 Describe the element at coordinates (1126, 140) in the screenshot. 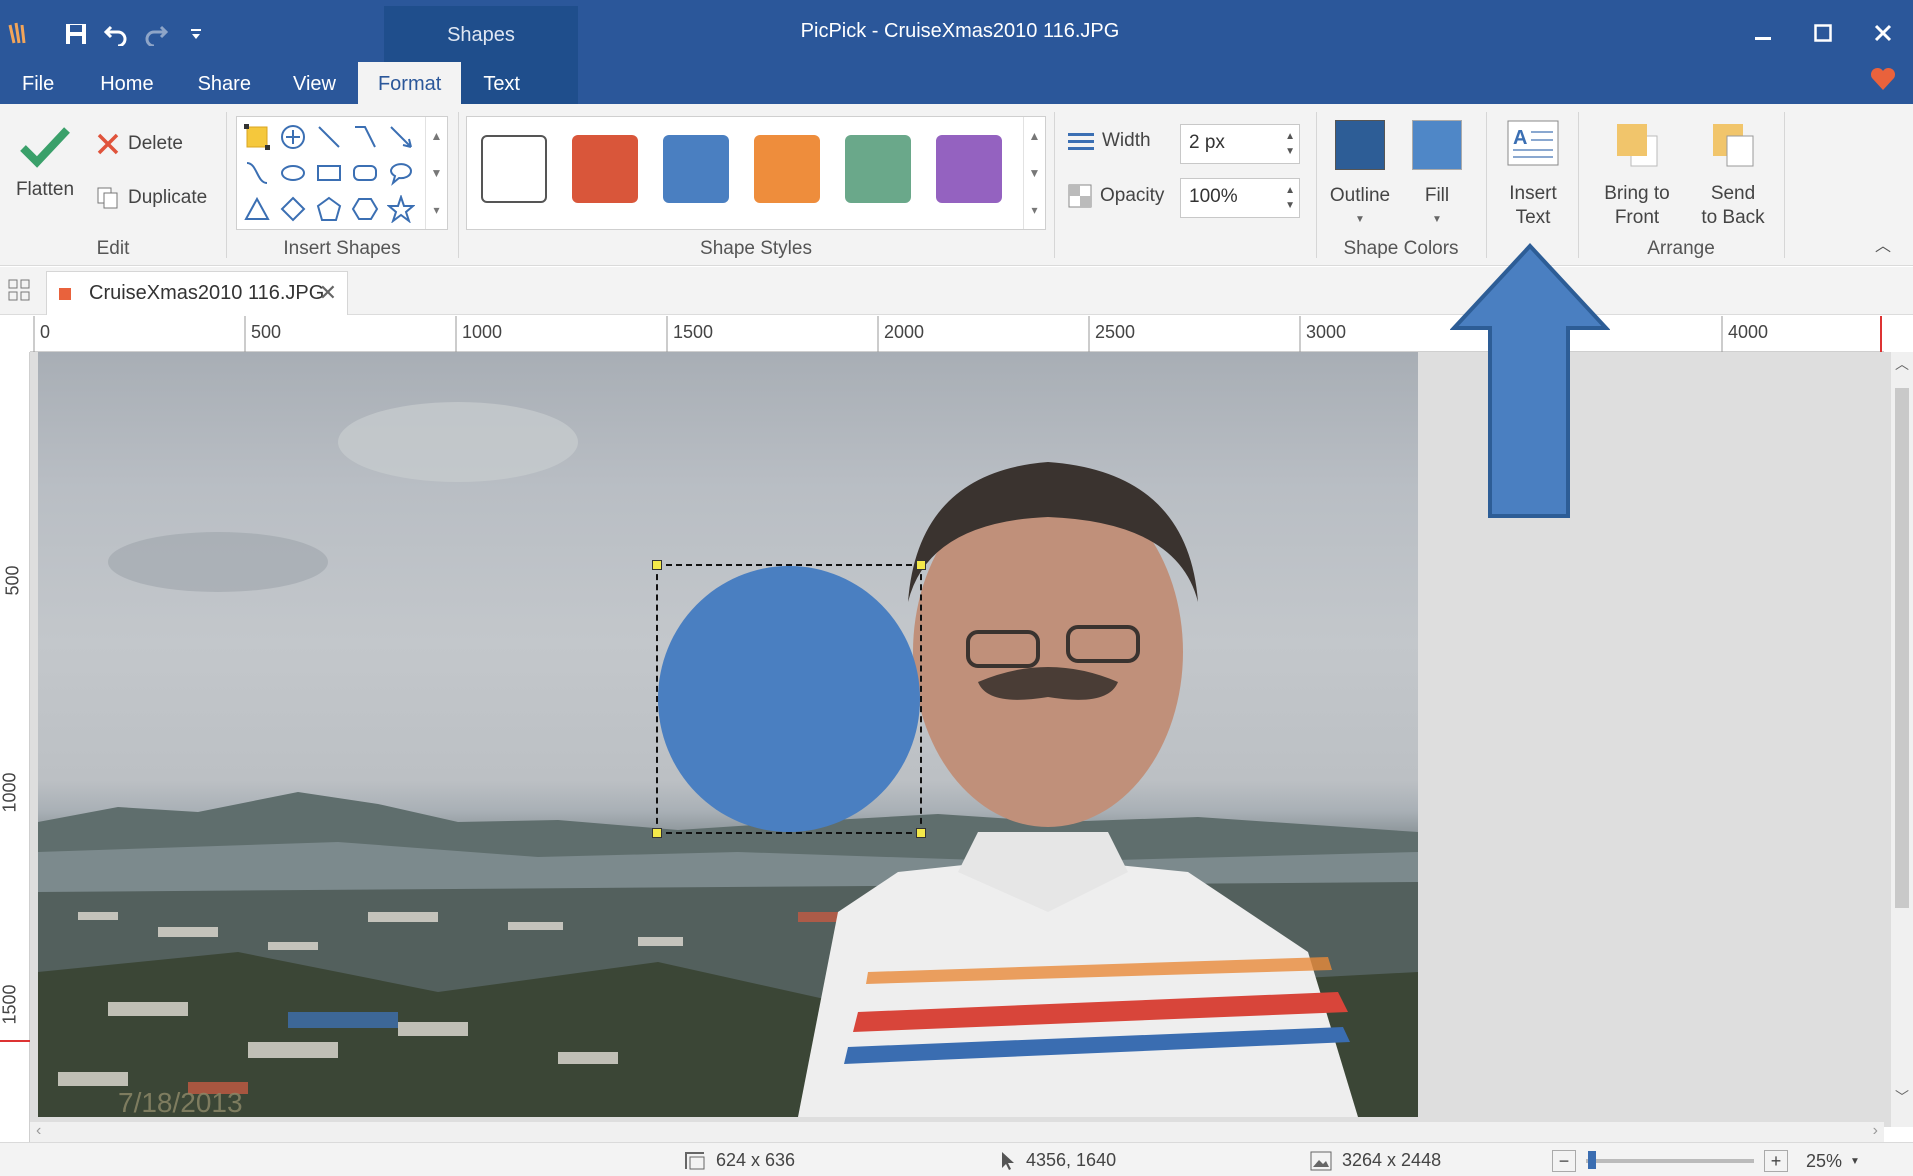

I see `width-label: Width` at that location.